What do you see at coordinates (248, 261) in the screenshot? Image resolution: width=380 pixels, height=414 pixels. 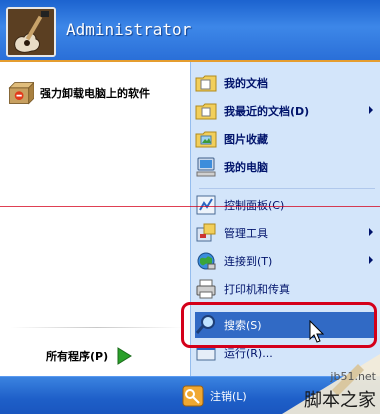 I see `item-label: 连接到(T)` at bounding box center [248, 261].